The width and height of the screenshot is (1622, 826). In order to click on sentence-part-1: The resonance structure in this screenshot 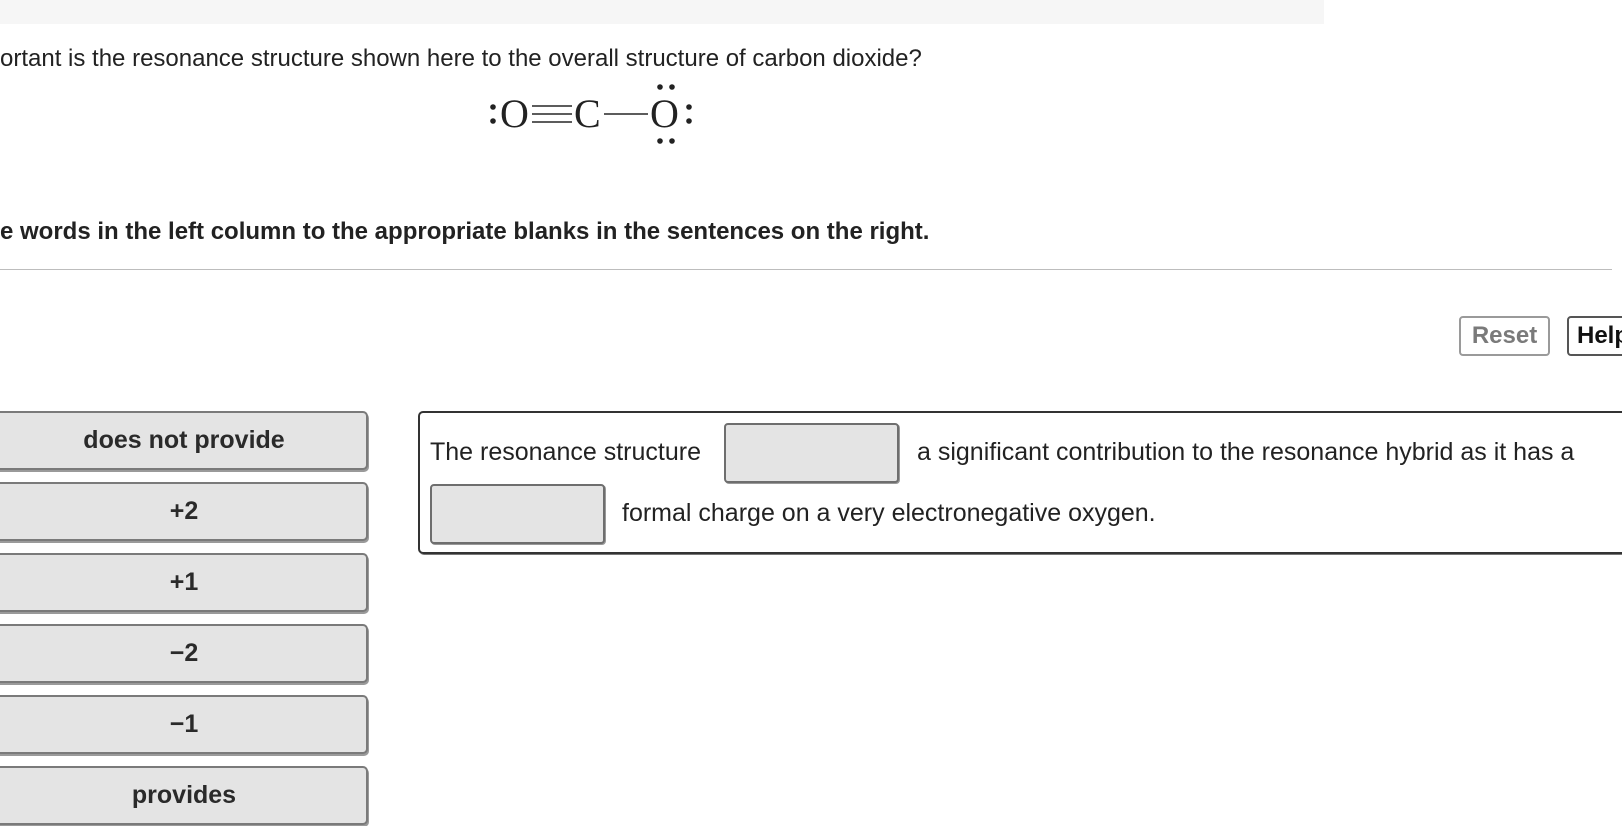, I will do `click(565, 452)`.